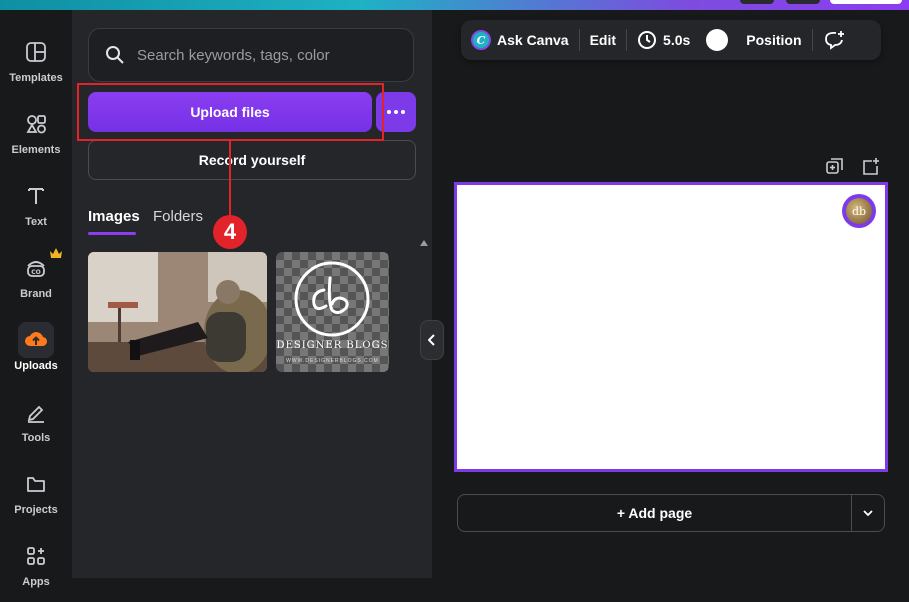 This screenshot has height=602, width=909. What do you see at coordinates (424, 243) in the screenshot?
I see `scroll-up-arrow-icon` at bounding box center [424, 243].